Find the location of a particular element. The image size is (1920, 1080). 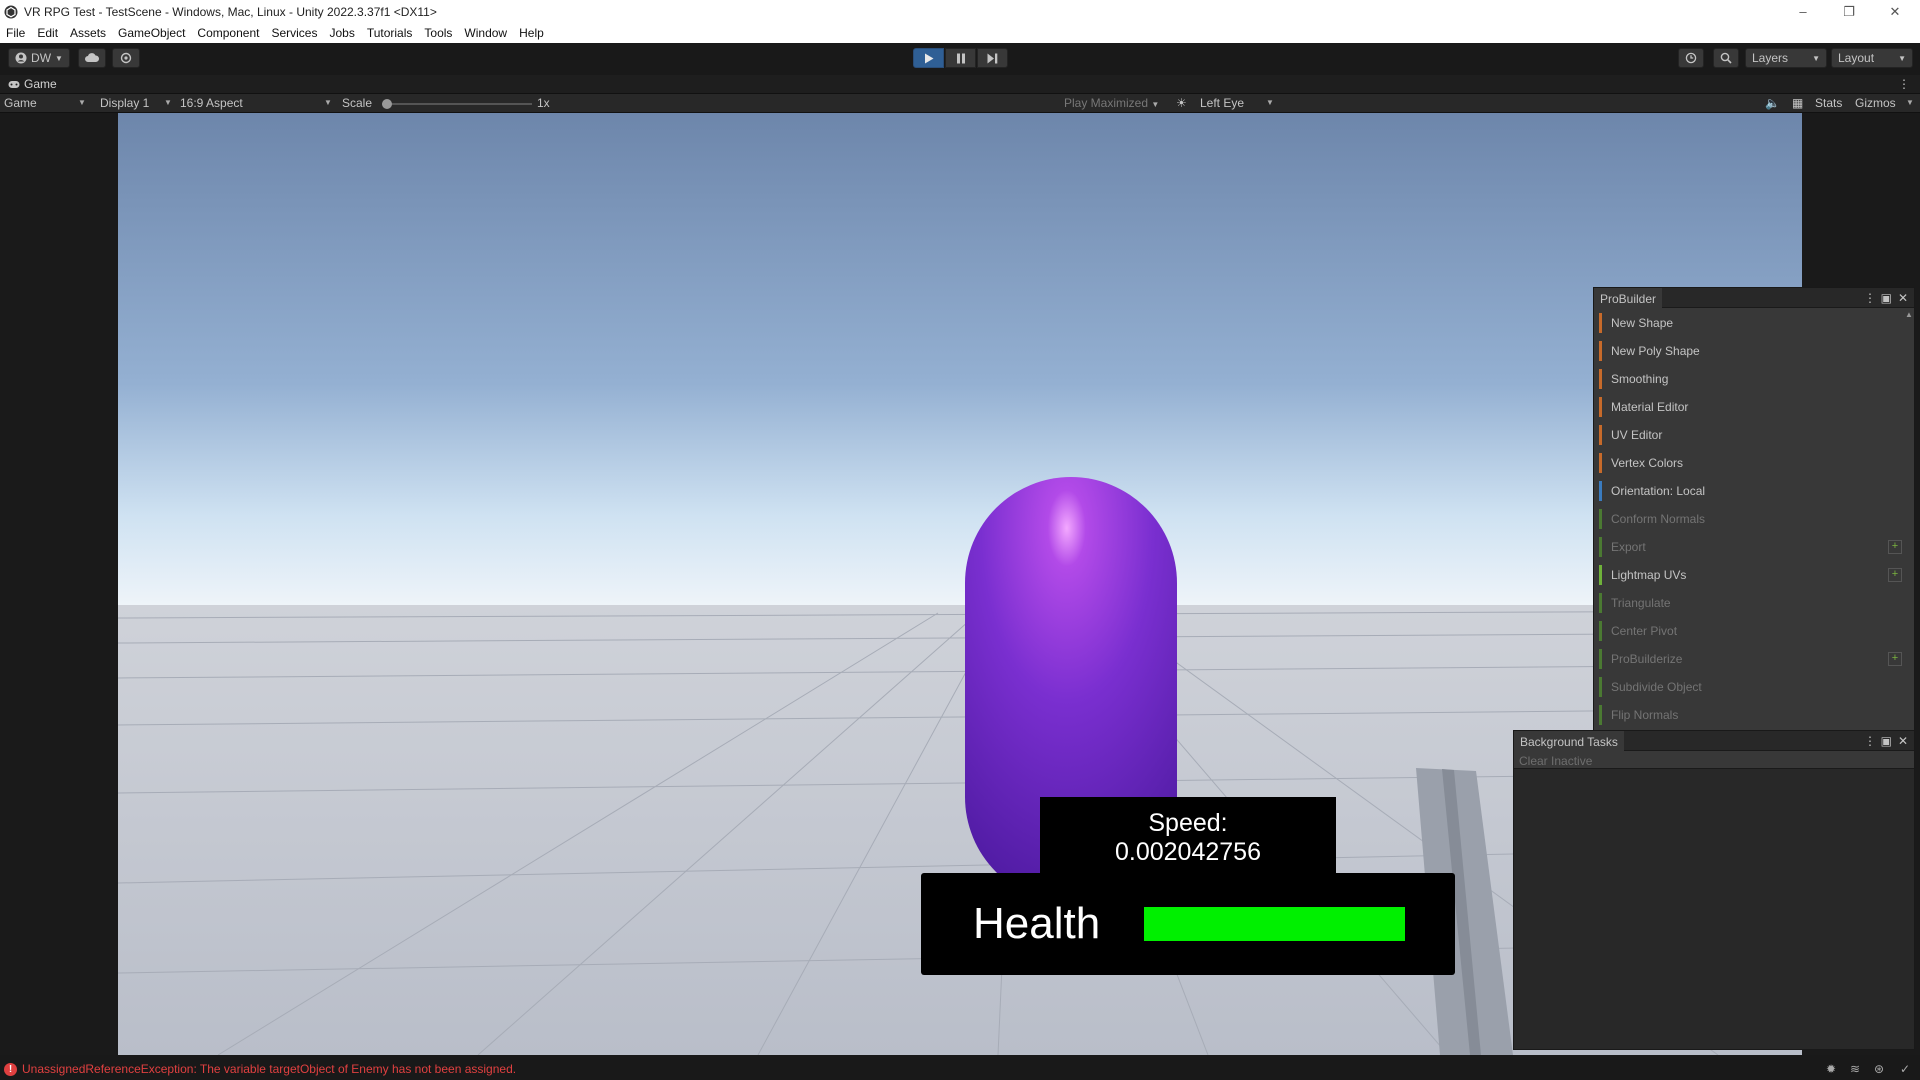

layers-icon: ≋ is located at coordinates (1855, 1069).